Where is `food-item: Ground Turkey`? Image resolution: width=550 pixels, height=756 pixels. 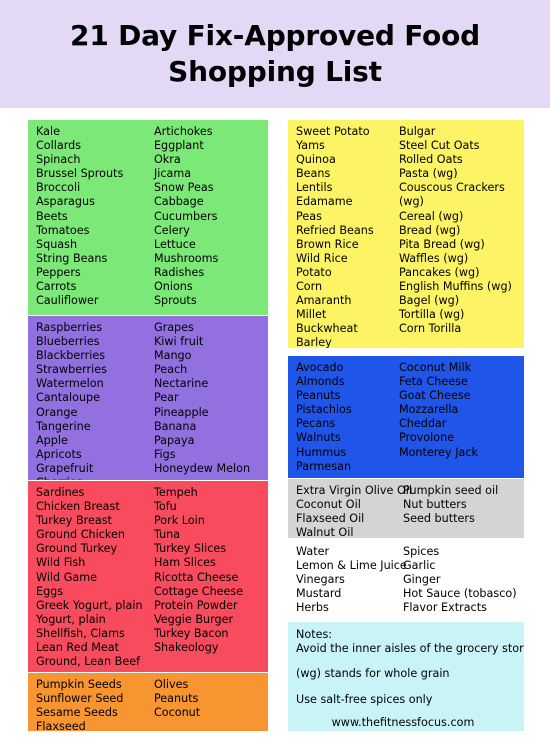
food-item: Ground Turkey is located at coordinates (77, 549).